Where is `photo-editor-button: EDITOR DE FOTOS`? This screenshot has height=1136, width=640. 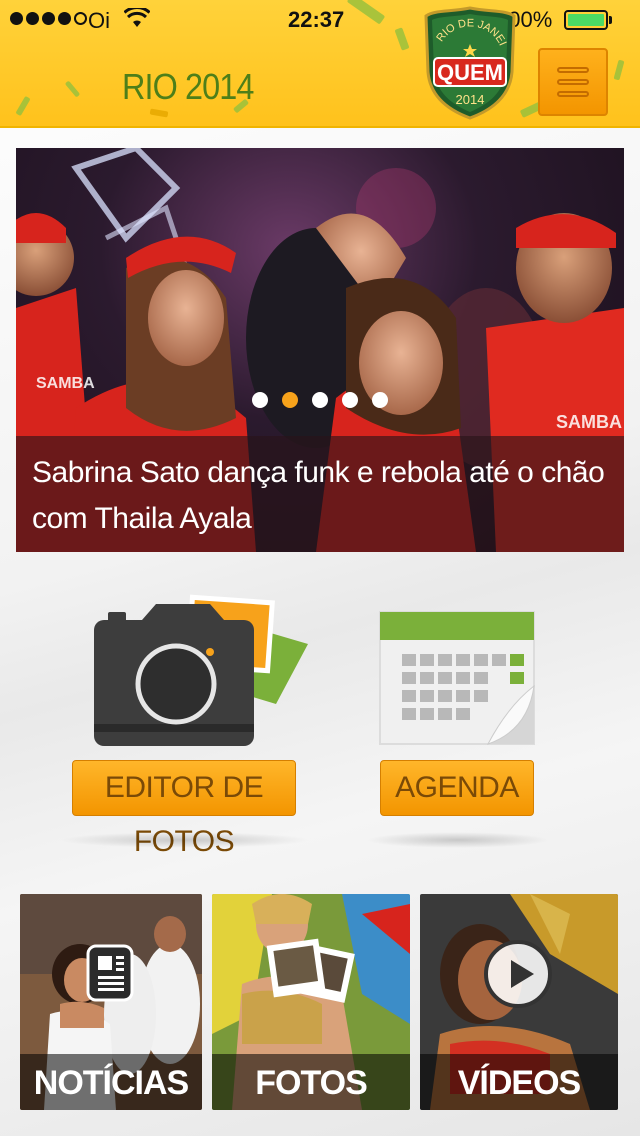 photo-editor-button: EDITOR DE FOTOS is located at coordinates (184, 809).